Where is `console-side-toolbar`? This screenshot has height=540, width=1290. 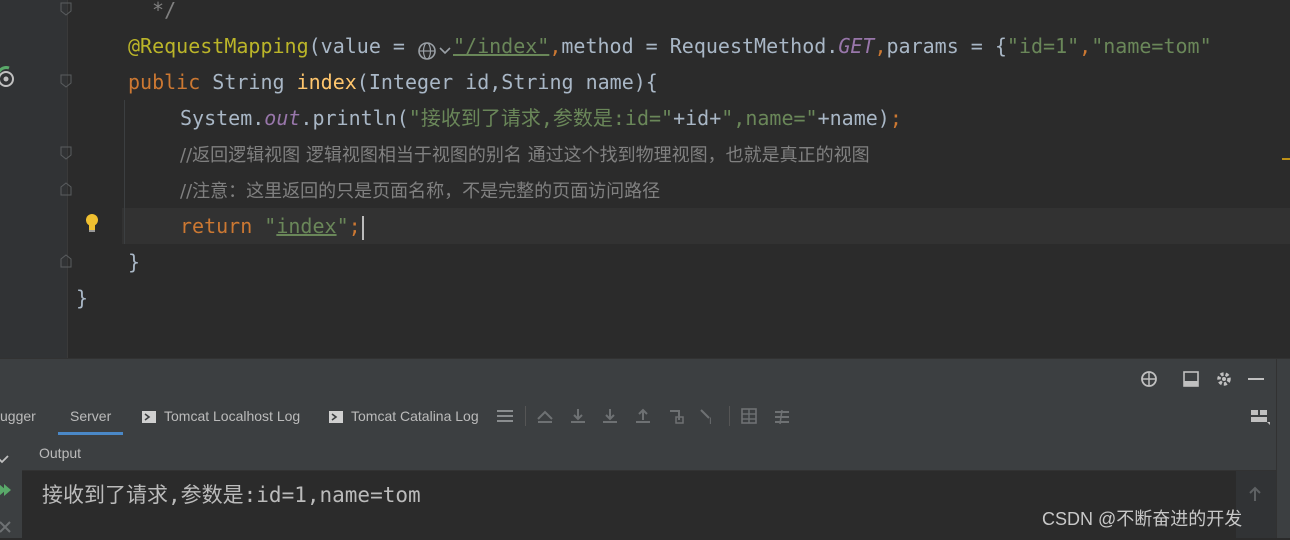 console-side-toolbar is located at coordinates (11, 487).